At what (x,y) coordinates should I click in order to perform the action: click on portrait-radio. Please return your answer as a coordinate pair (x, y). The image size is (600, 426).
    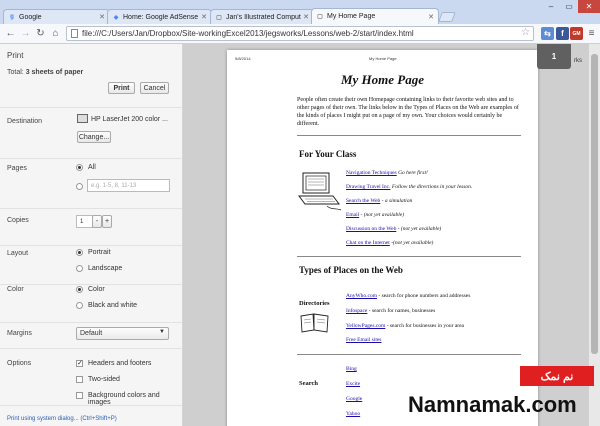
    Looking at the image, I should click on (79, 252).